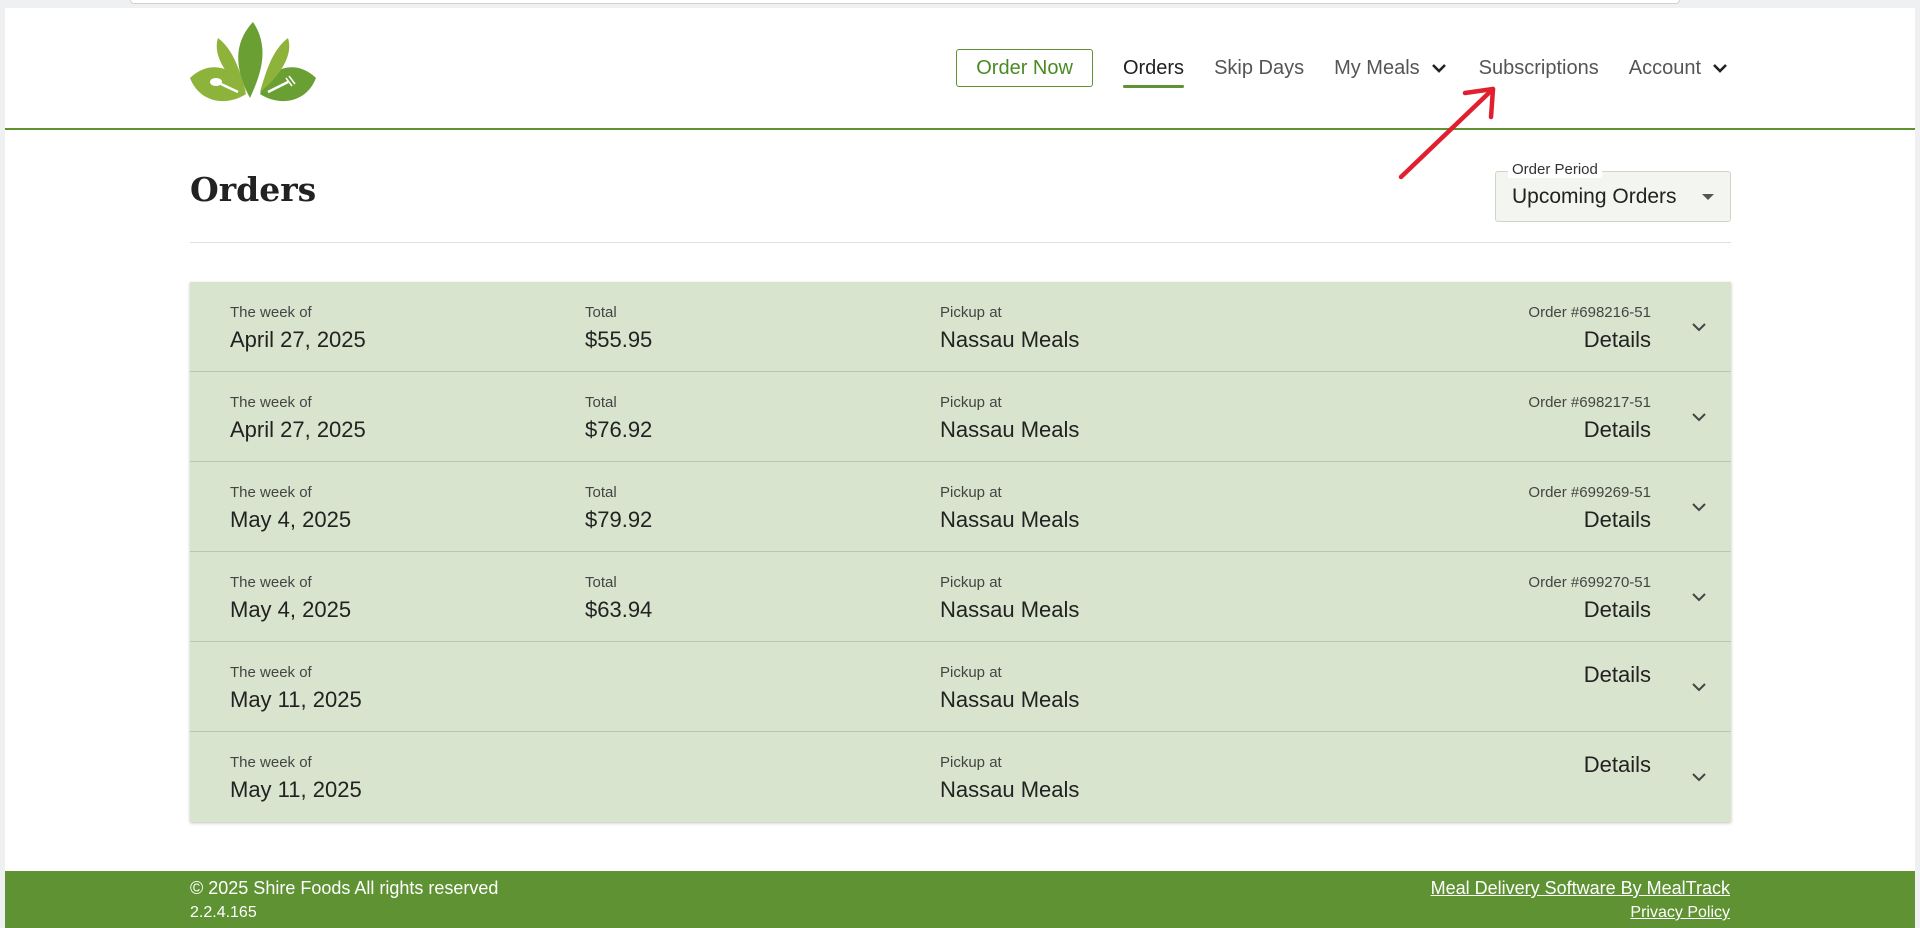  Describe the element at coordinates (618, 418) in the screenshot. I see `total-cell: Total $76.92` at that location.